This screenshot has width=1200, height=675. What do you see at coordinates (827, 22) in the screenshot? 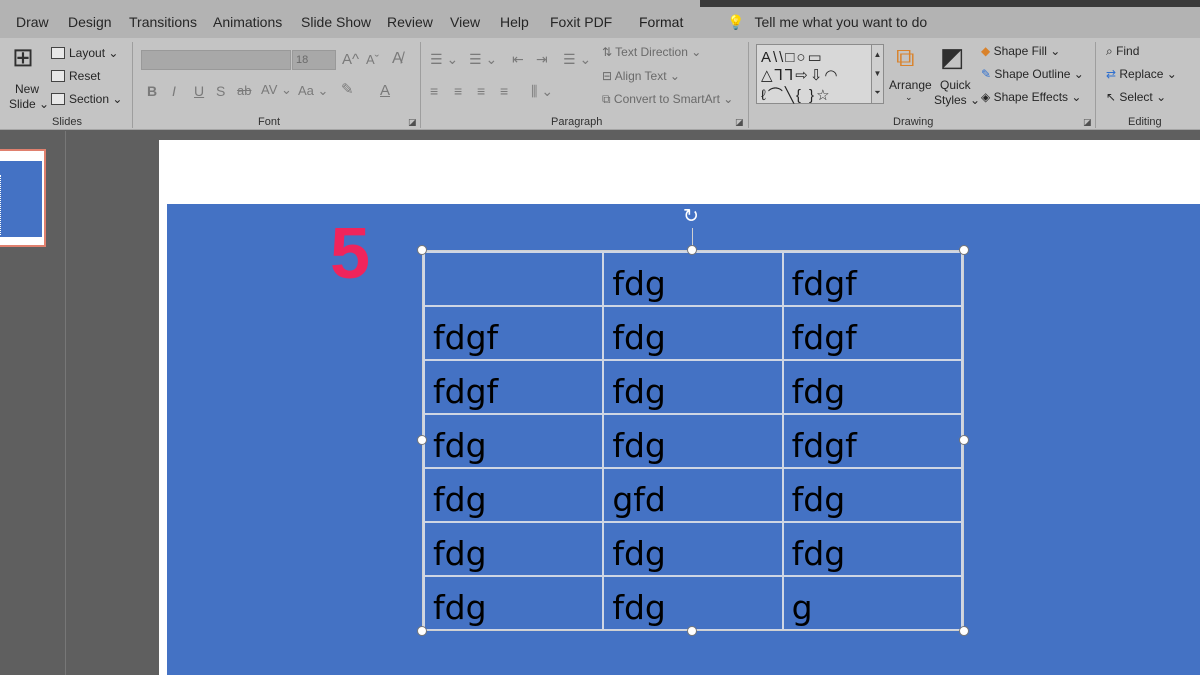
I see `tell-me-search: 💡 Tell me what you want to do` at bounding box center [827, 22].